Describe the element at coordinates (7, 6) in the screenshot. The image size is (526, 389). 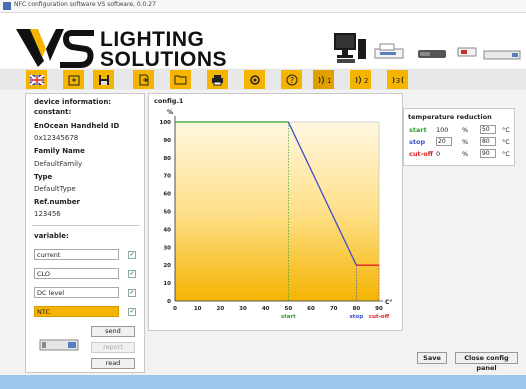
I see `app-icon` at that location.